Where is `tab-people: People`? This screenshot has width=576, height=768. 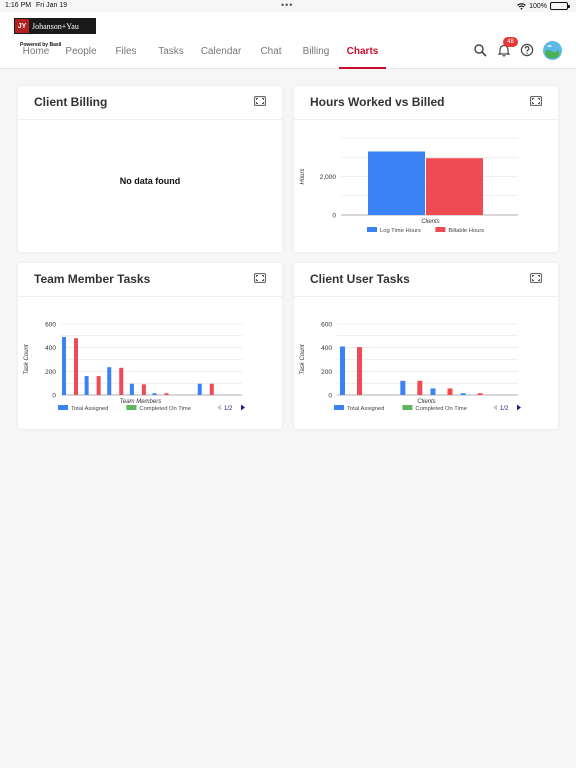 tab-people: People is located at coordinates (81, 56).